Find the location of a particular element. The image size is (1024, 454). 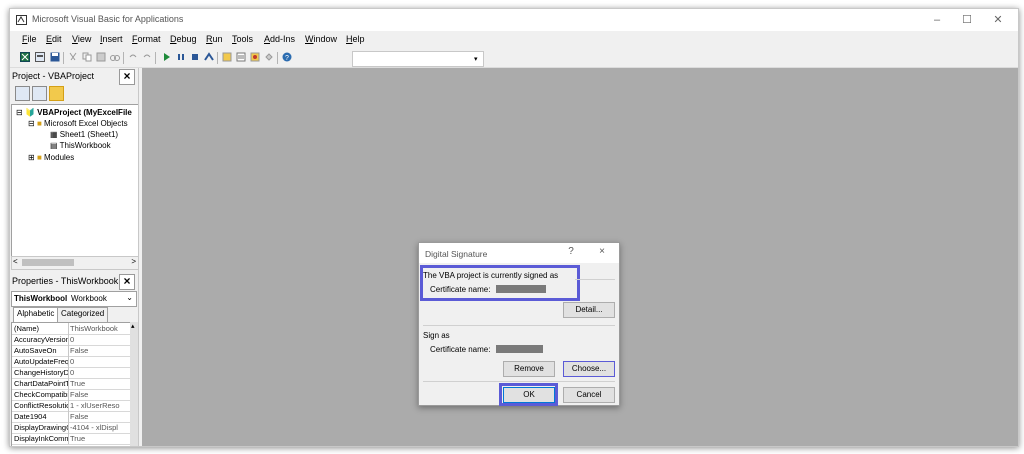

tree-item-thisworkbook-label: ThisWorkbook is located at coordinates (85, 145).